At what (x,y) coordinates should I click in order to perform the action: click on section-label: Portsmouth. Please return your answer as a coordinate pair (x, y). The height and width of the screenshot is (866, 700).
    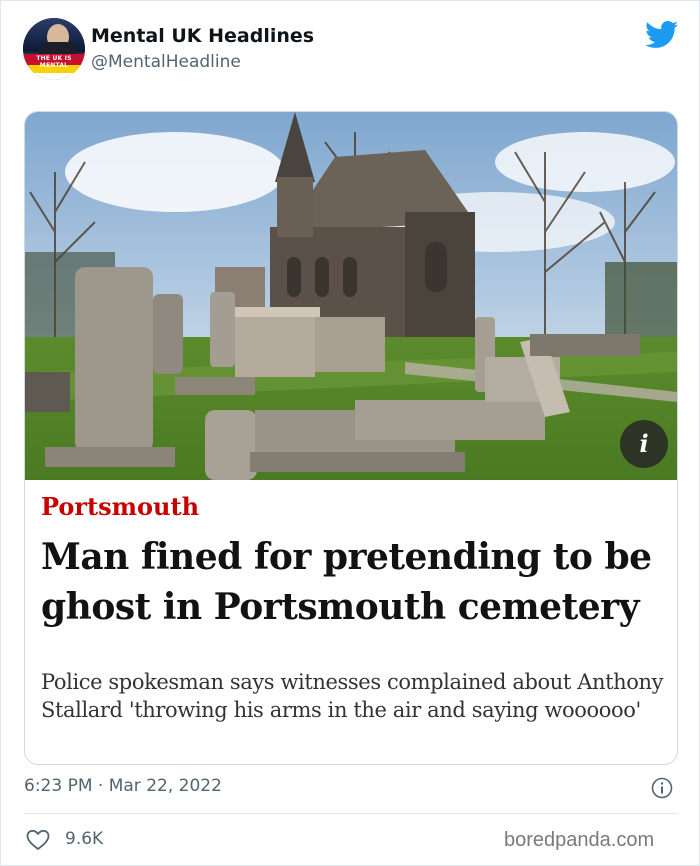
    Looking at the image, I should click on (120, 506).